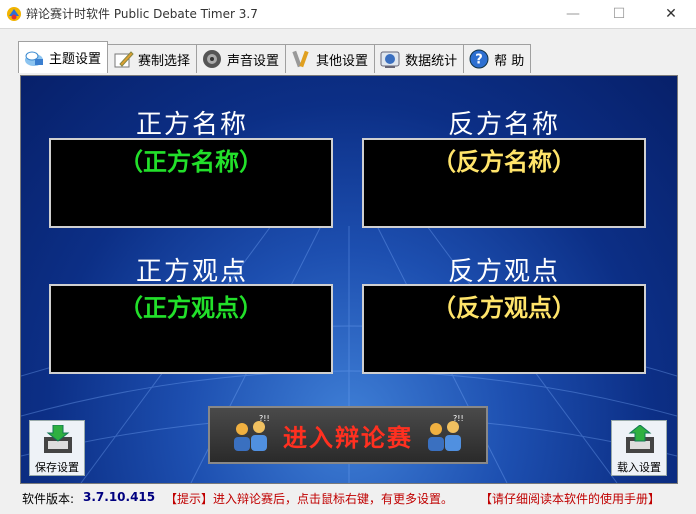  I want to click on title-bar: 辩论赛计时软件 Public Debate Timer 3.7 — ☐ ✕, so click(348, 14).